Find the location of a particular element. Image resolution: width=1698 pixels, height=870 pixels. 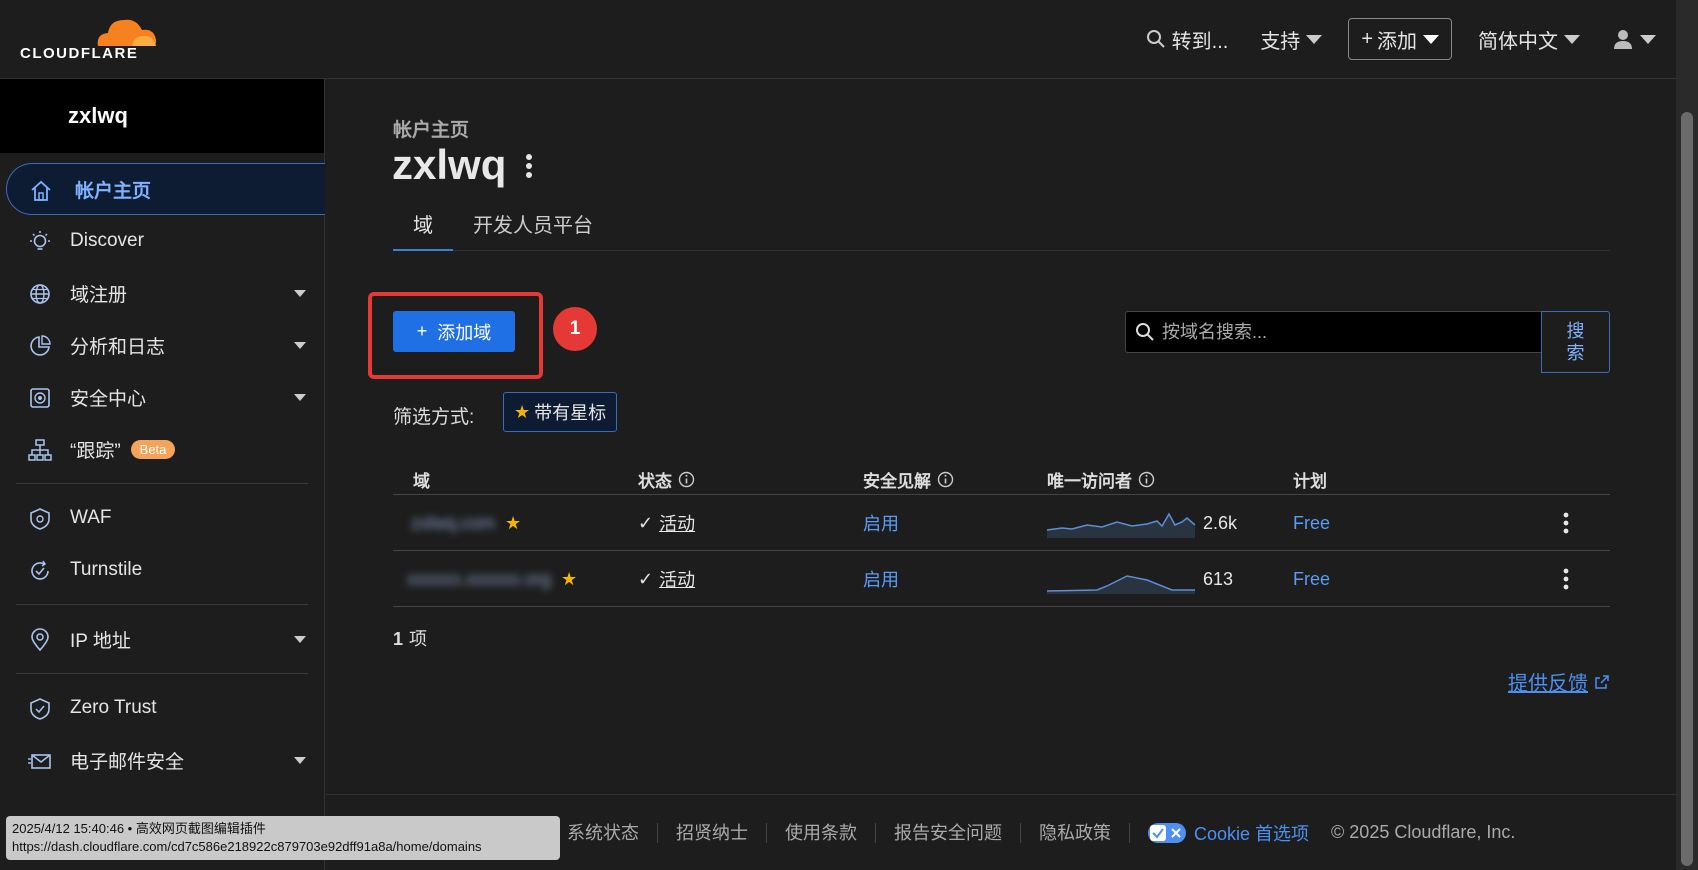

scrollbar-thumb is located at coordinates (1687, 489).